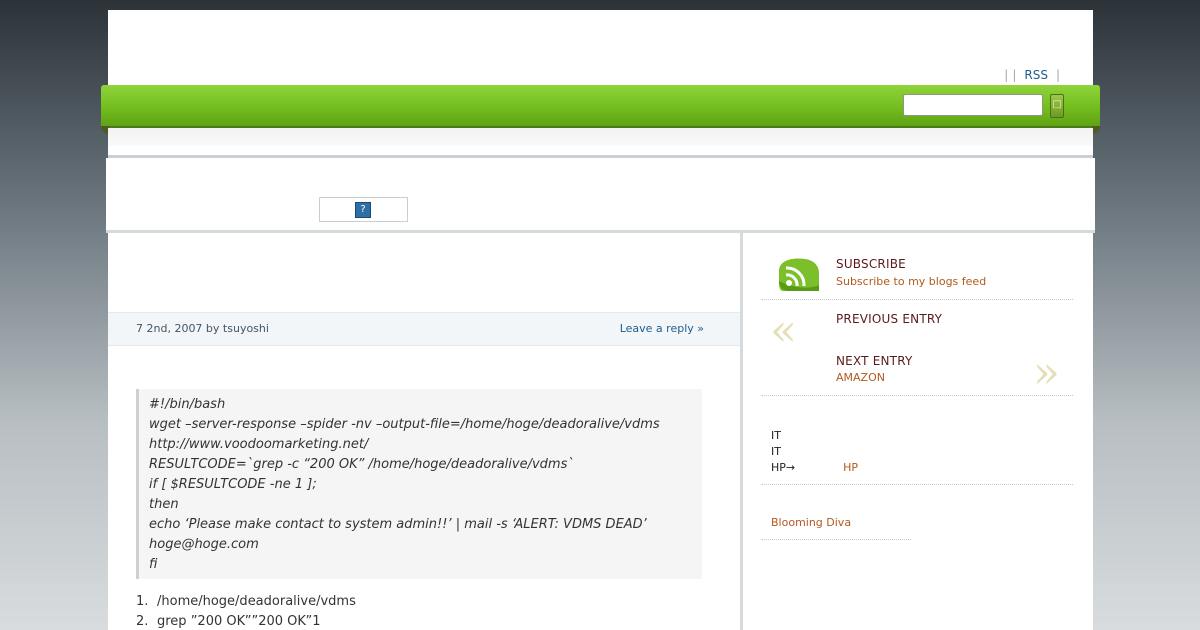 This screenshot has height=630, width=1200. I want to click on post-author: tsuyoshi, so click(245, 328).